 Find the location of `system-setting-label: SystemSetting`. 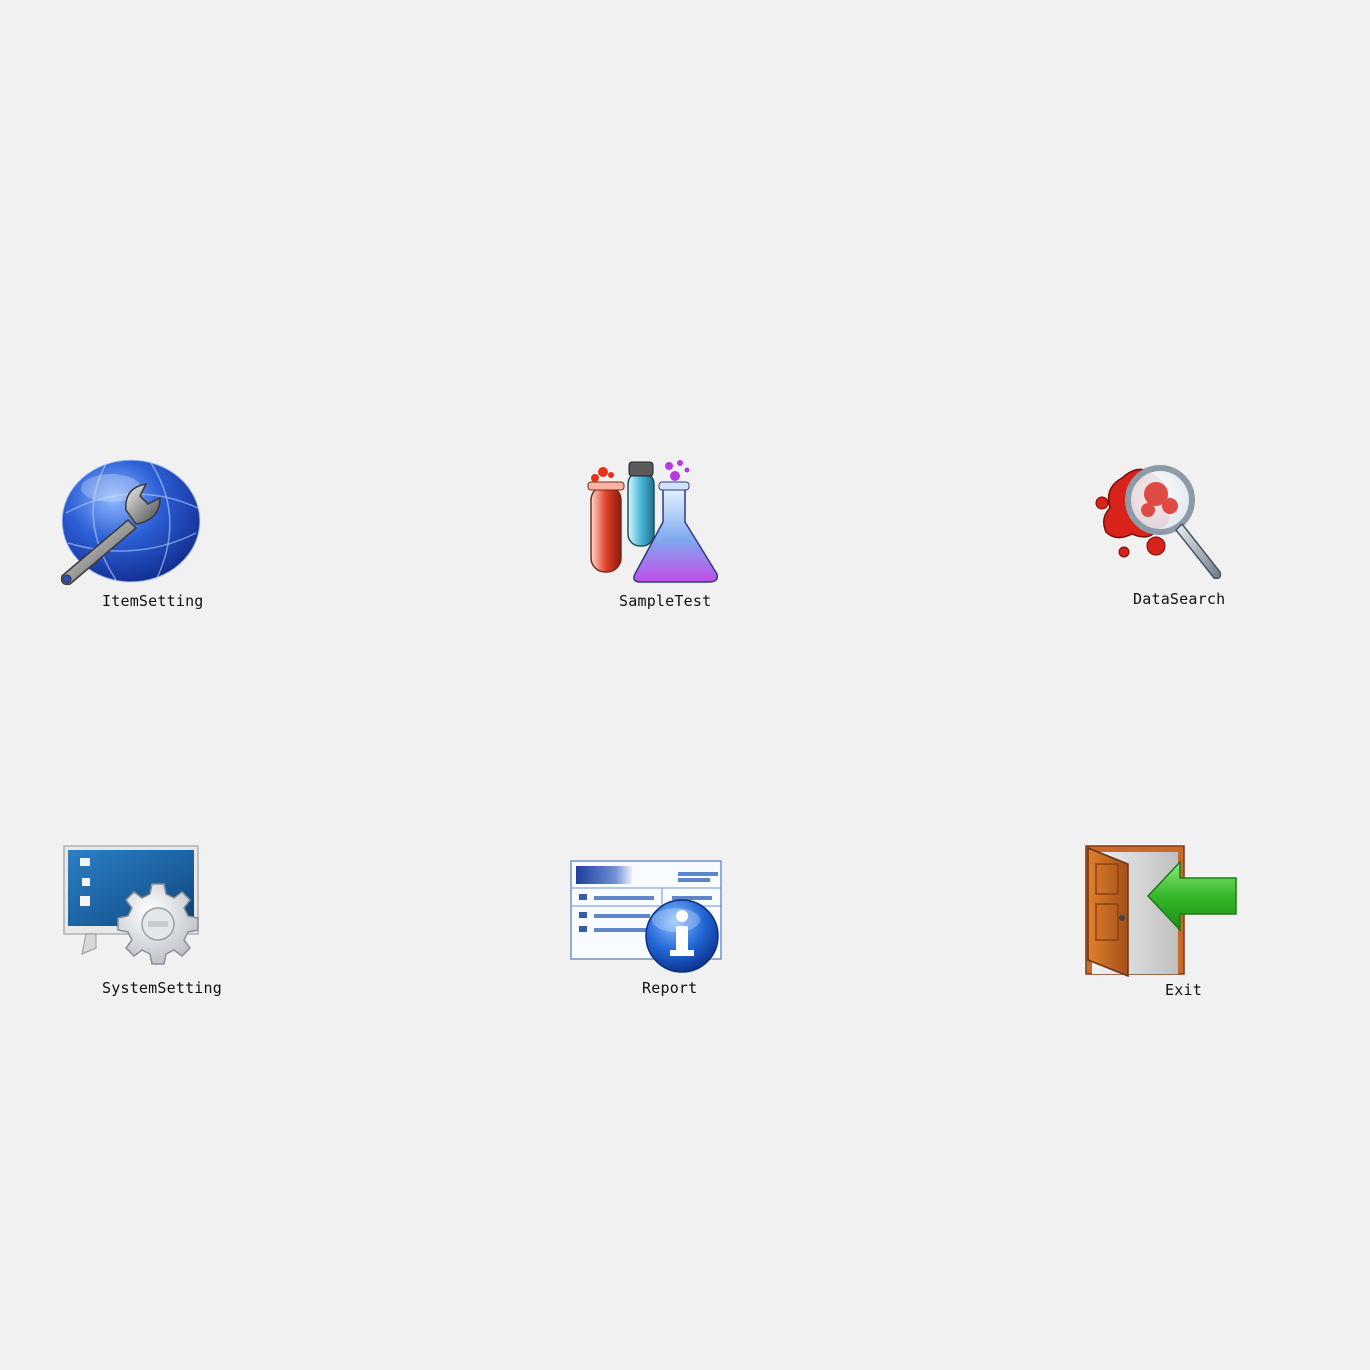

system-setting-label: SystemSetting is located at coordinates (162, 988).